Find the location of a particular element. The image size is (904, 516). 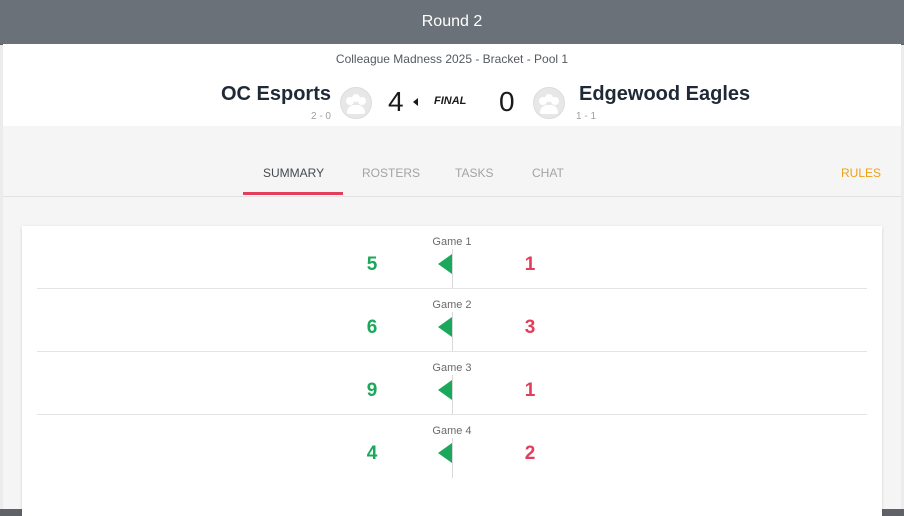

tab-rosters: ROSTERS is located at coordinates (391, 173).